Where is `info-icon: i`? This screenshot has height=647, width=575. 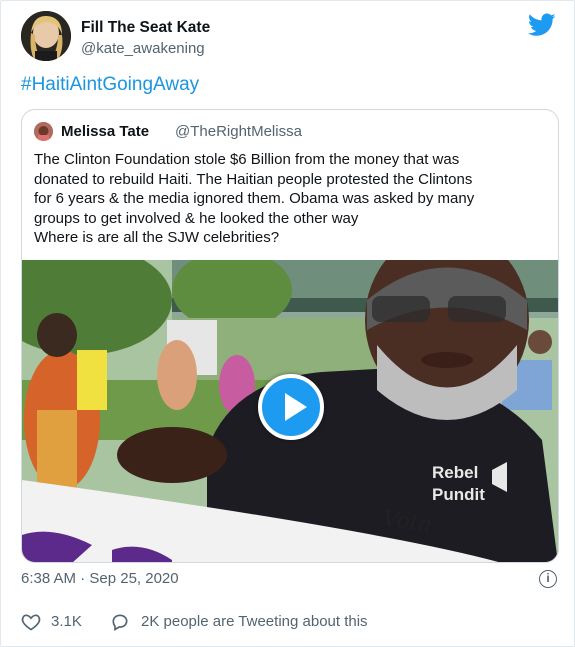 info-icon: i is located at coordinates (548, 579).